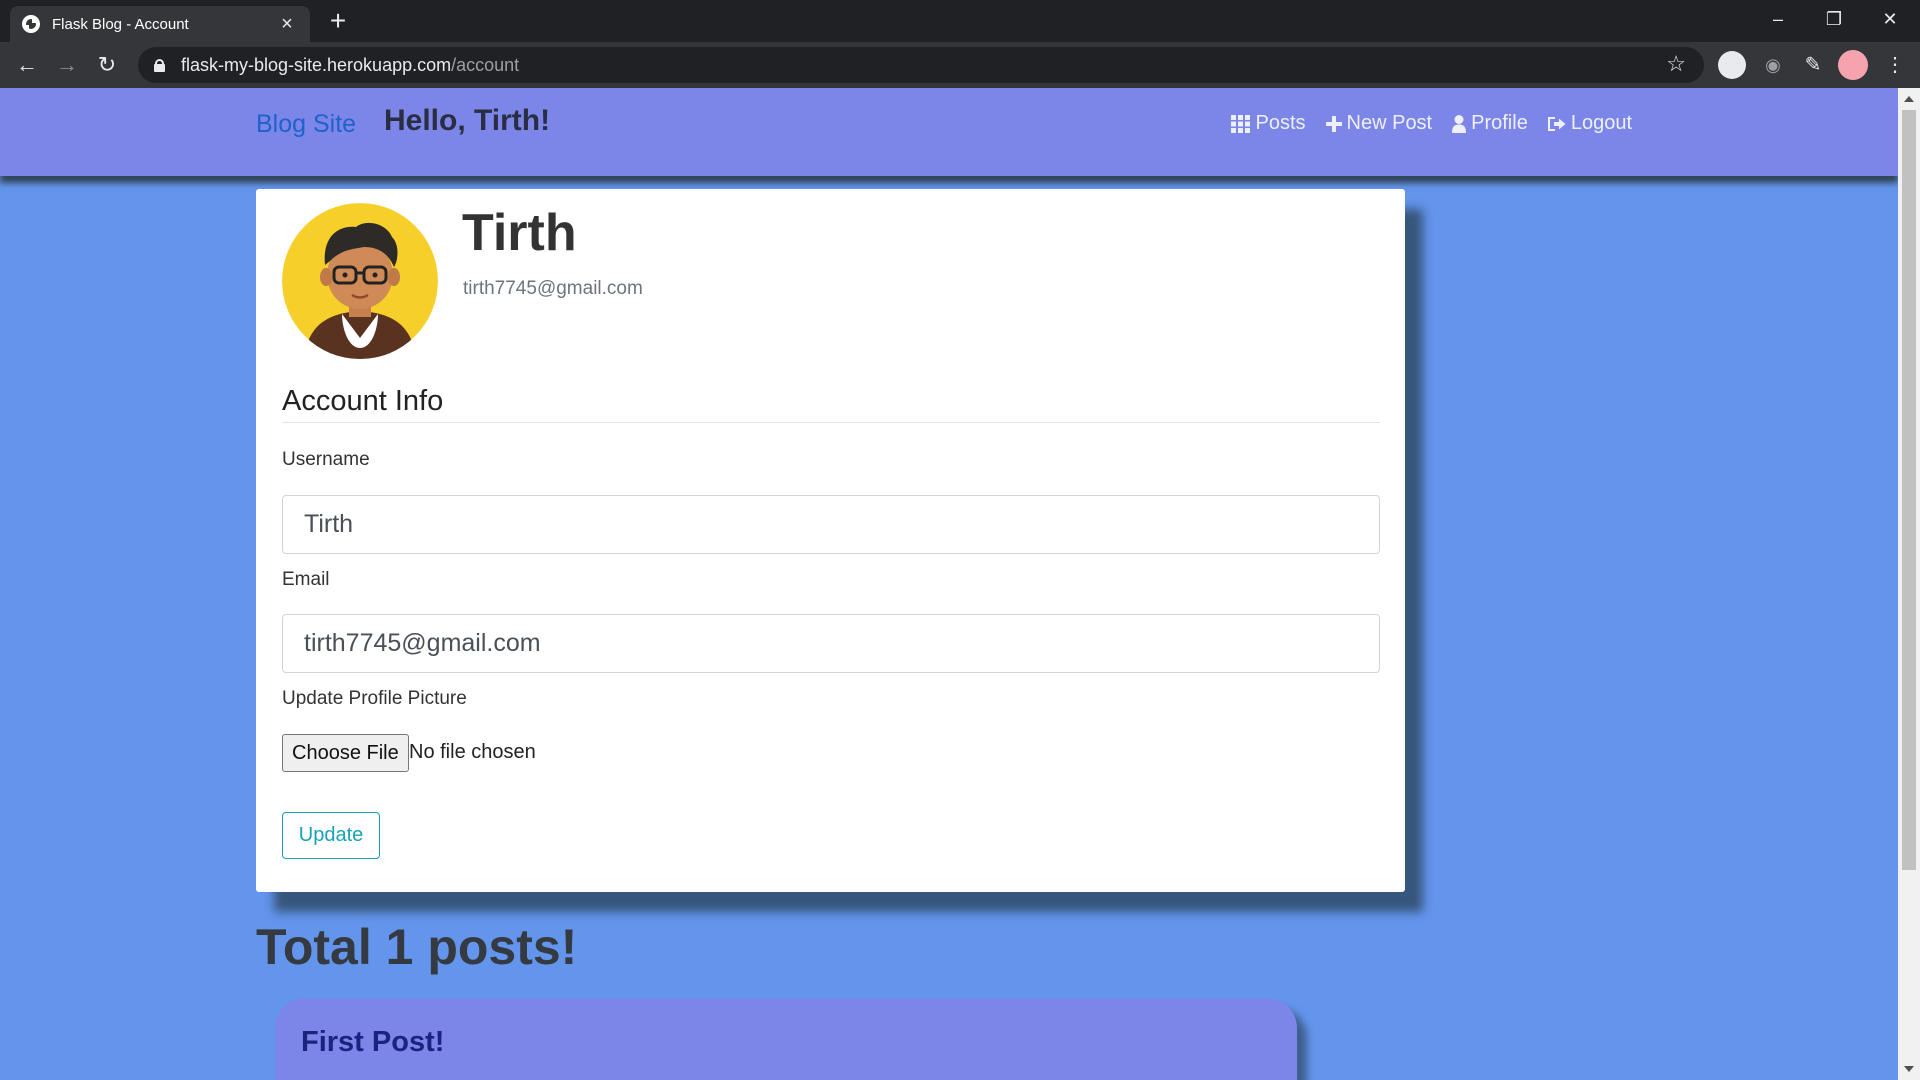 This screenshot has height=1080, width=1920. I want to click on nav-link-new-post: New Post, so click(1379, 123).